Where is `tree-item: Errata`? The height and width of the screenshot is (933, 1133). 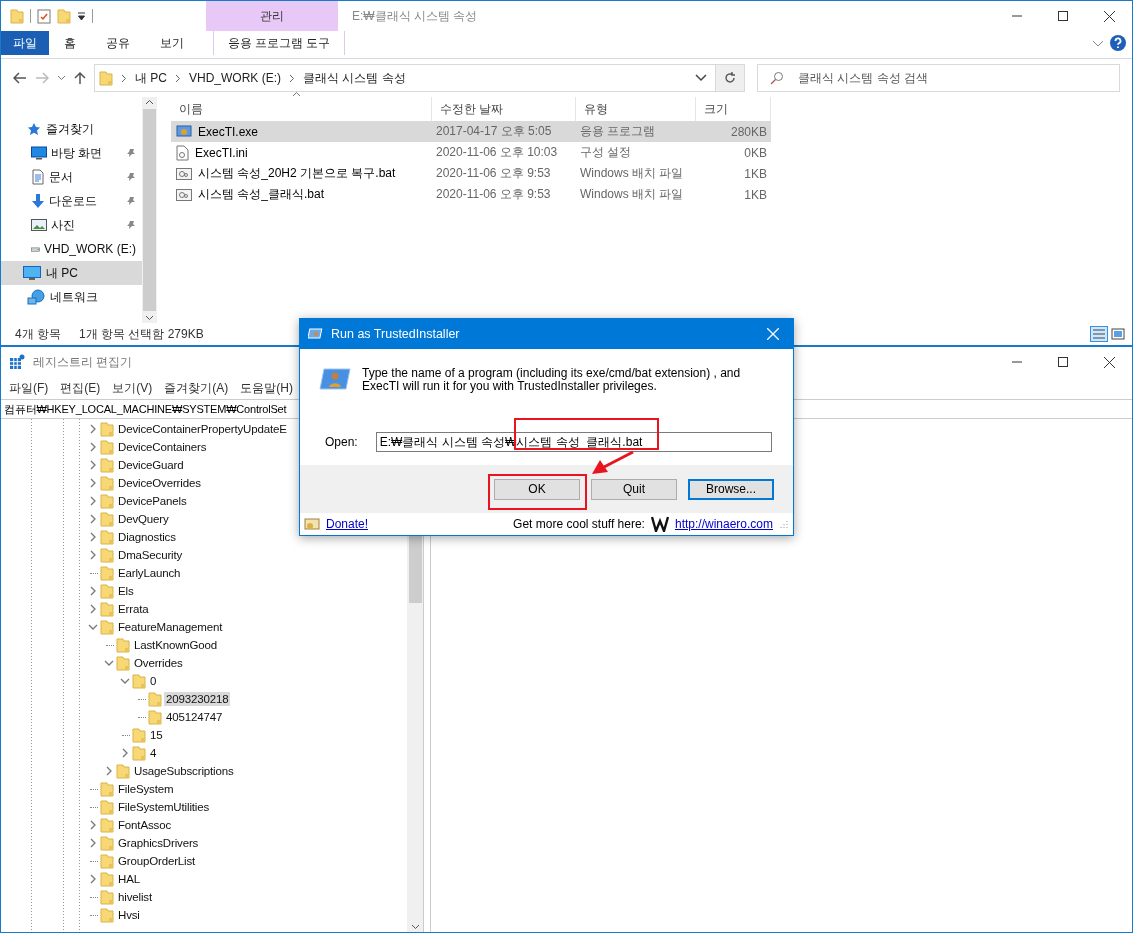 tree-item: Errata is located at coordinates (133, 609).